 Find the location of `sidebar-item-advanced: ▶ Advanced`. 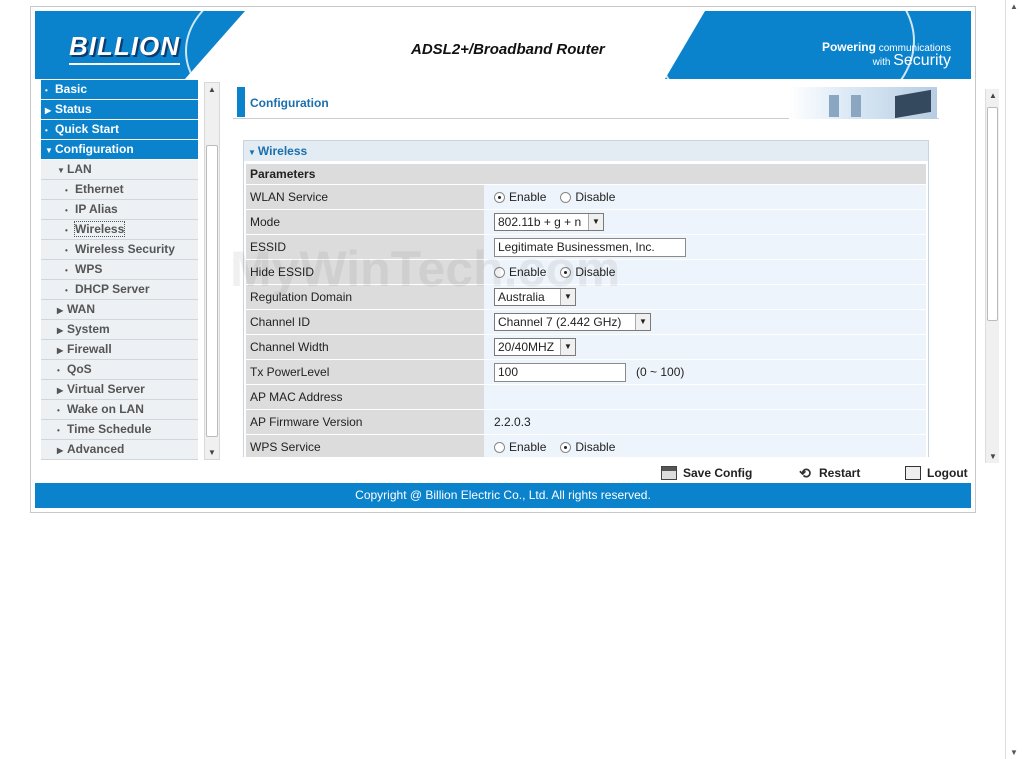

sidebar-item-advanced: ▶ Advanced is located at coordinates (119, 450).